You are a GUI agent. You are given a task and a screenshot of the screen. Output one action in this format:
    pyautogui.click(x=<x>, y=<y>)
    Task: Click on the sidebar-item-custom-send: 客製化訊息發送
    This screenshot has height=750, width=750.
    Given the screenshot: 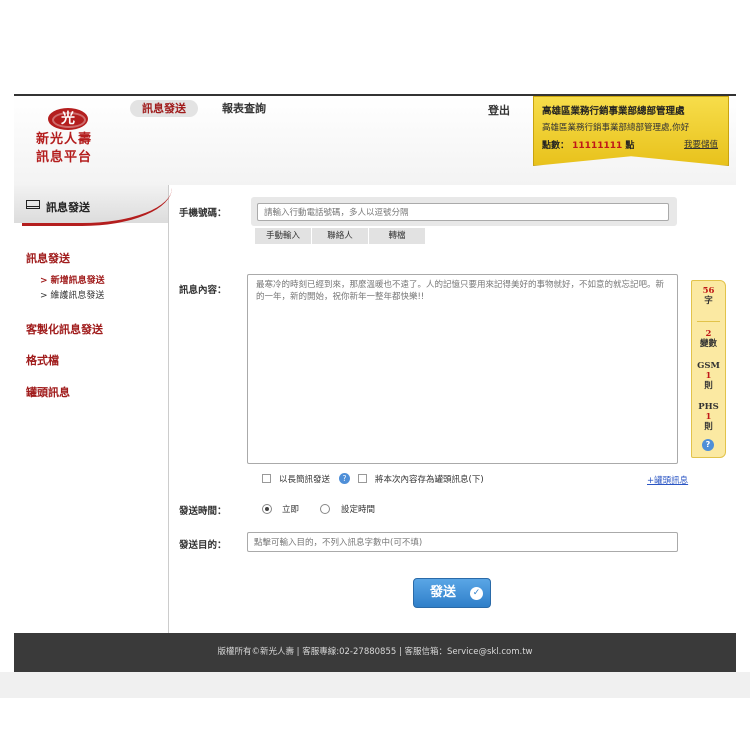 What is the action you would take?
    pyautogui.click(x=64, y=329)
    